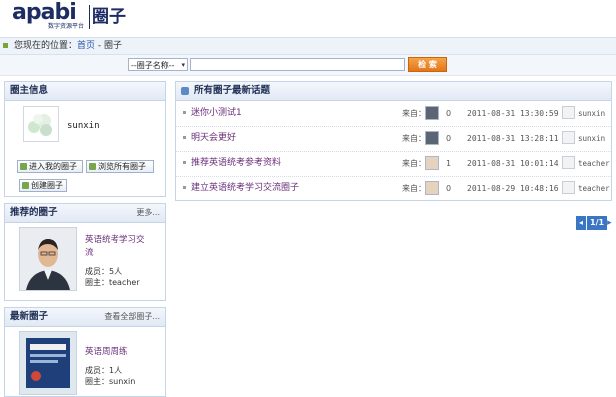 Image resolution: width=616 pixels, height=397 pixels. I want to click on breadcrumb-text: 您现在的位置：首页 - 圈子, so click(68, 46).